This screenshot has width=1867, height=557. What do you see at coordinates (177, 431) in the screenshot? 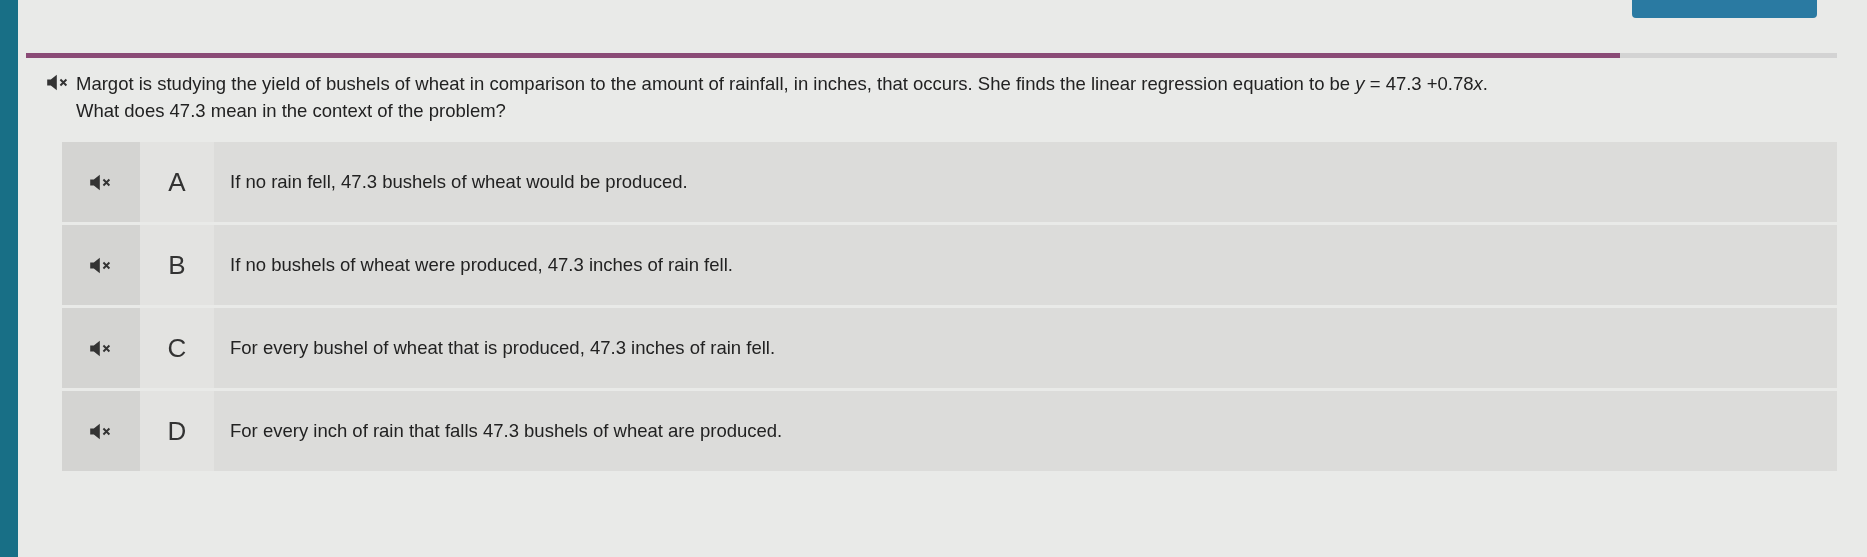
I see `option-letter: D` at bounding box center [177, 431].